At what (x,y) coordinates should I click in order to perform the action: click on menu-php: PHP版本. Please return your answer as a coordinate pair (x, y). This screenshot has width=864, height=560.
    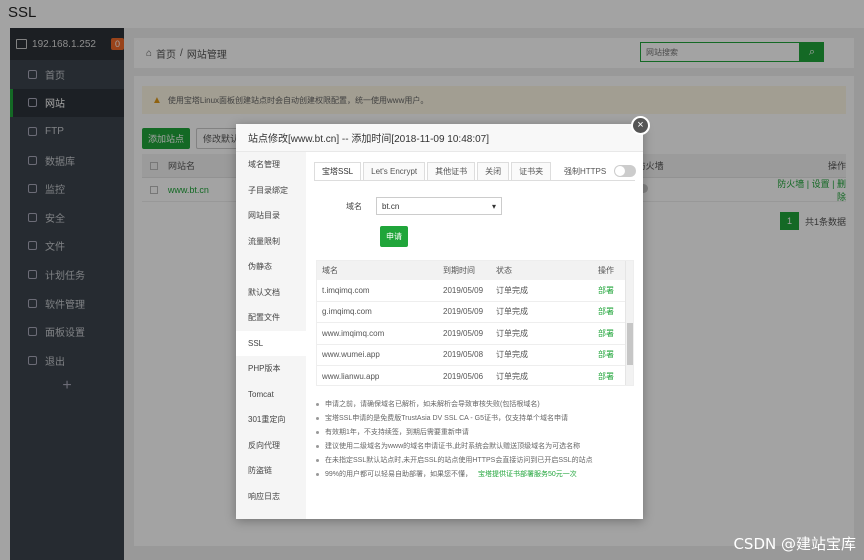
    Looking at the image, I should click on (271, 369).